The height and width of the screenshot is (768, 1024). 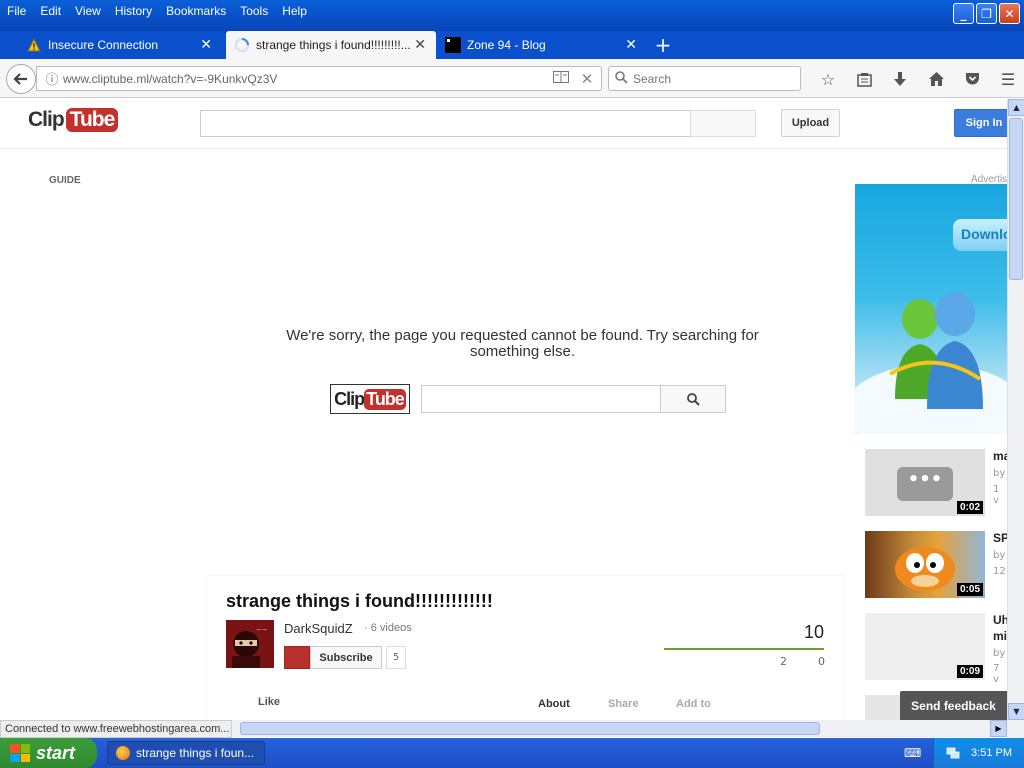 What do you see at coordinates (50, 11) in the screenshot?
I see `menu-edit: Edit` at bounding box center [50, 11].